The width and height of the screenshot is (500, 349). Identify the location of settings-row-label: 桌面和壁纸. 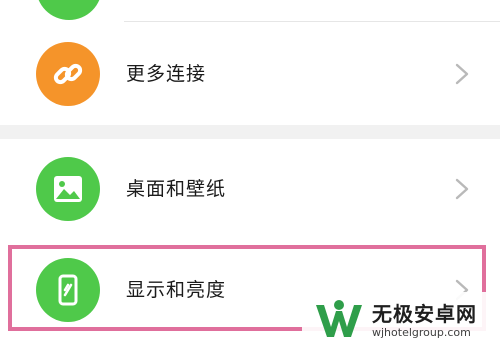
(176, 189).